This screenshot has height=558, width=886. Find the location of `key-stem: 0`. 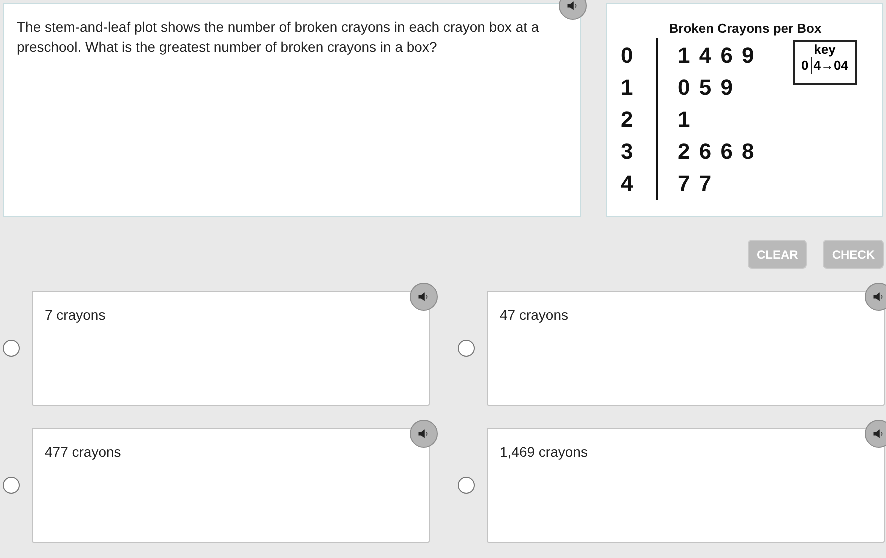

key-stem: 0 is located at coordinates (807, 65).